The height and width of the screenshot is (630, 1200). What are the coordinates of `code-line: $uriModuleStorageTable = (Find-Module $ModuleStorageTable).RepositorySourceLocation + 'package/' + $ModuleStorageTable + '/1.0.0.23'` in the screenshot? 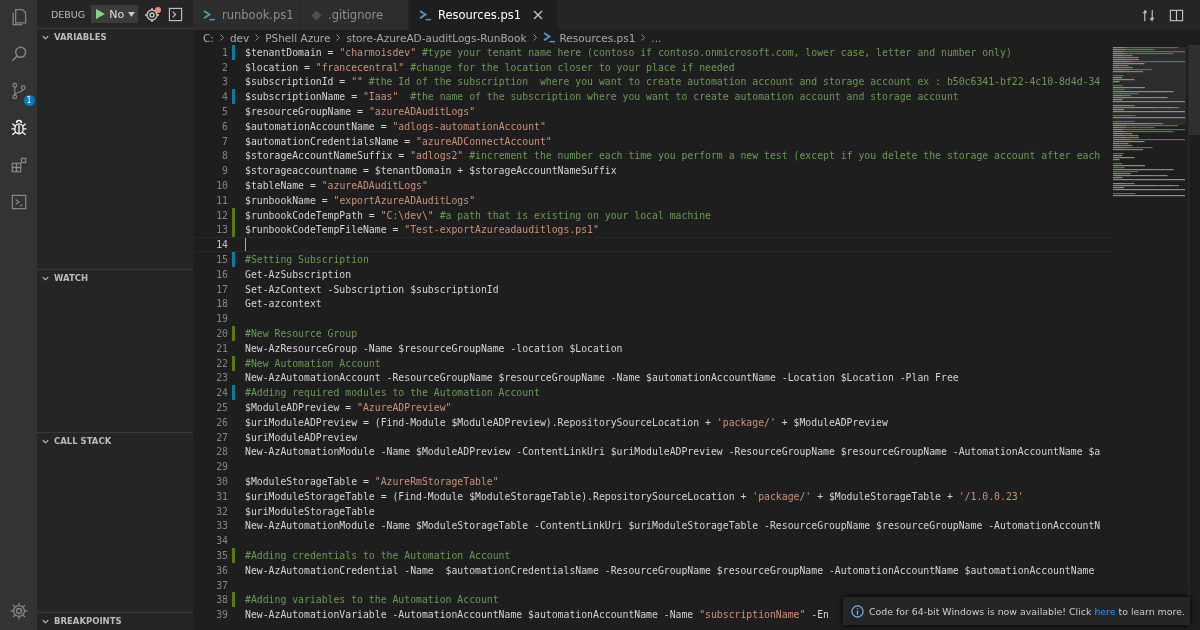 It's located at (634, 496).